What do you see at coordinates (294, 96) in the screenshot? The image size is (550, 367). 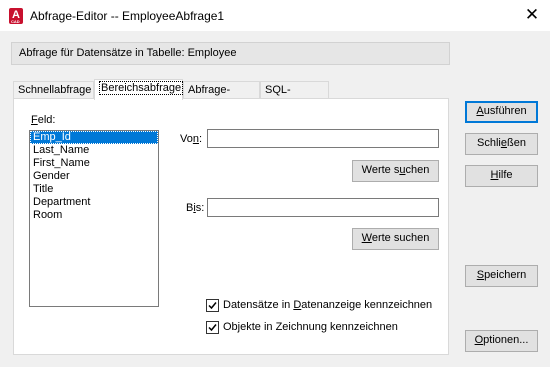 I see `tab-sql-abfrage: SQL-Abfrage` at bounding box center [294, 96].